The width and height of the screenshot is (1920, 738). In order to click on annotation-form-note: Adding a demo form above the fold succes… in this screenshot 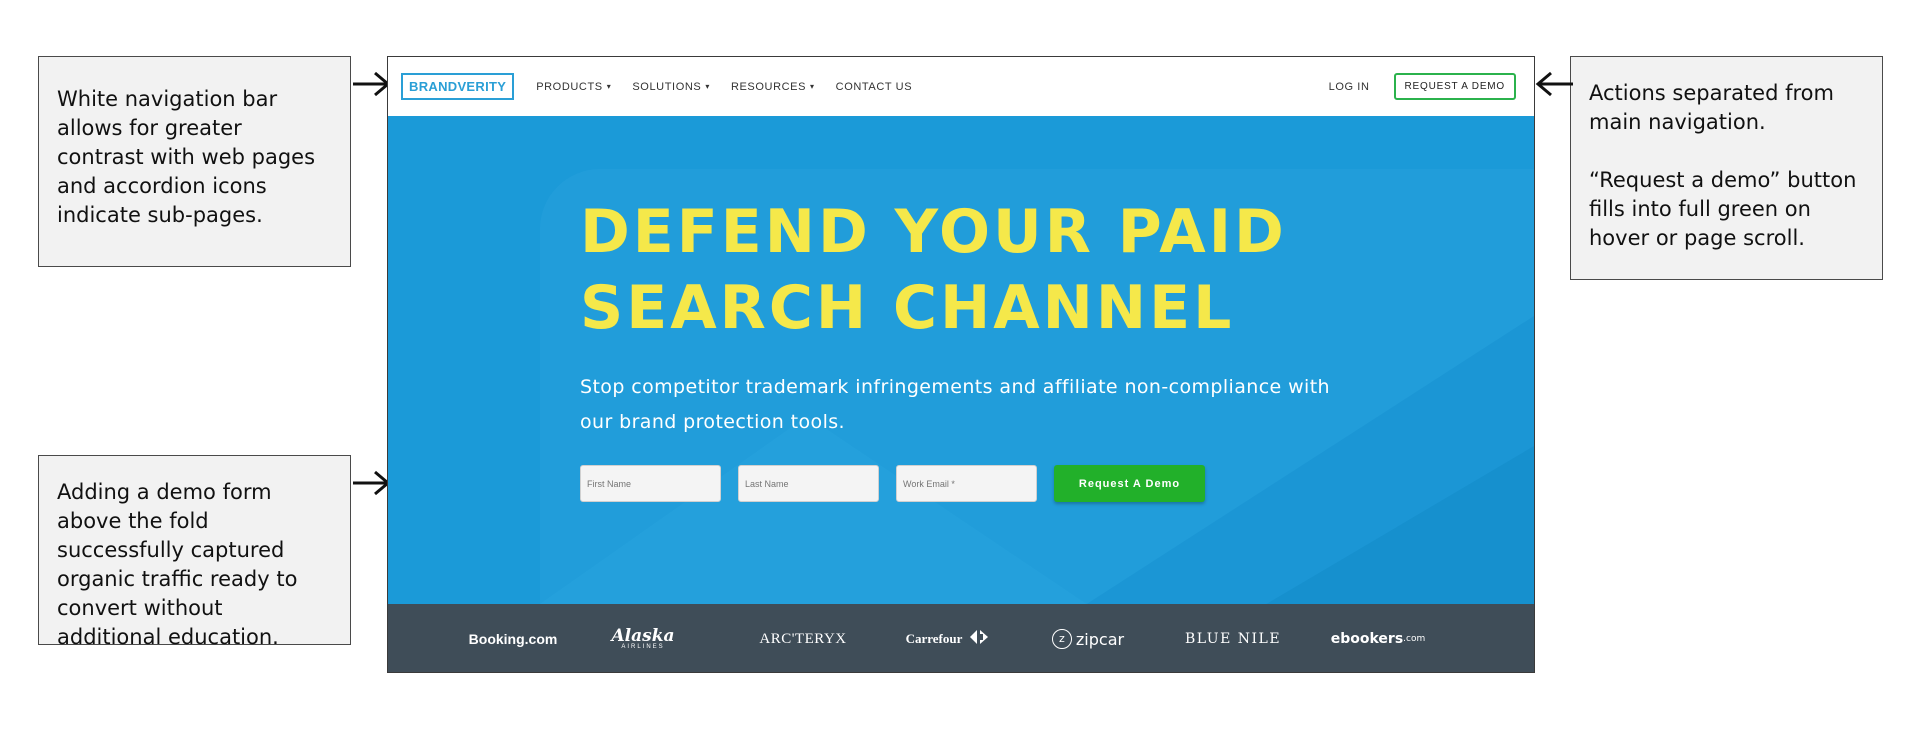, I will do `click(194, 552)`.